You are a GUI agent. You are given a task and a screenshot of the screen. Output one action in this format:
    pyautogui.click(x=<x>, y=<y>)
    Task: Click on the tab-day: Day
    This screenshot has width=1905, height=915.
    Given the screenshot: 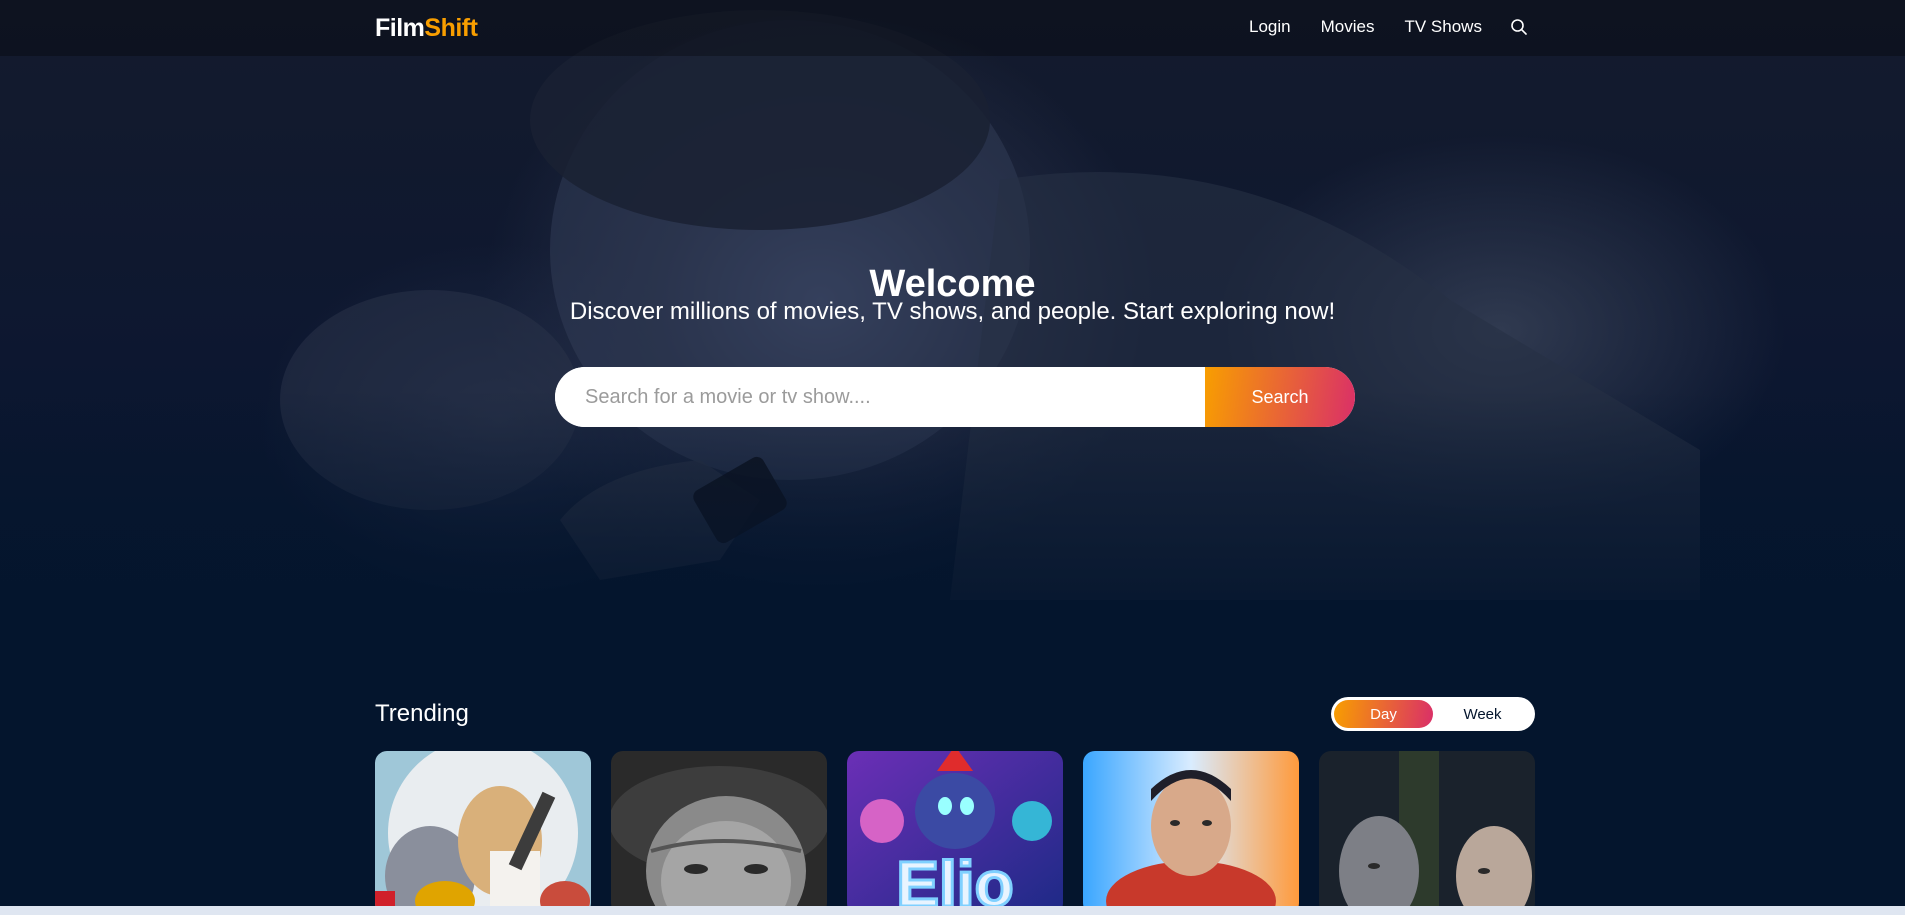 What is the action you would take?
    pyautogui.click(x=1383, y=714)
    